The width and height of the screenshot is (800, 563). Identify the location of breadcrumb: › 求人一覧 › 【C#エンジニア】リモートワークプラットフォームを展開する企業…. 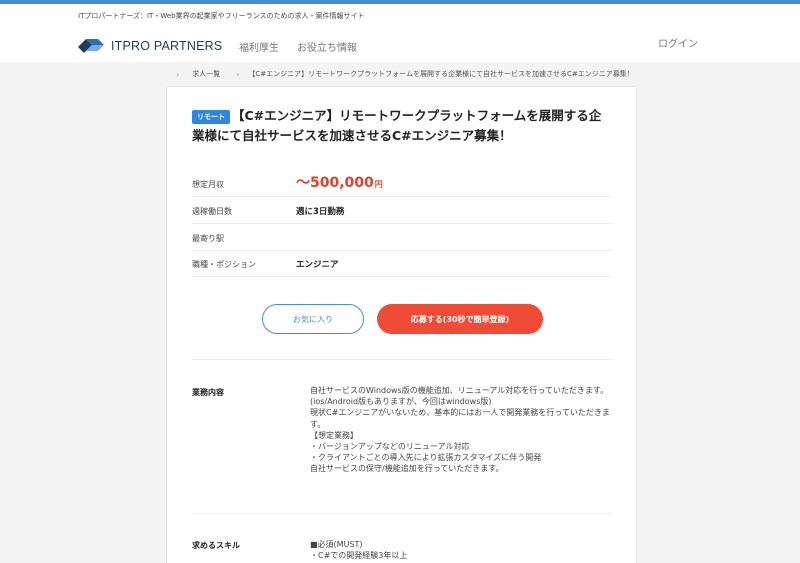
(405, 74).